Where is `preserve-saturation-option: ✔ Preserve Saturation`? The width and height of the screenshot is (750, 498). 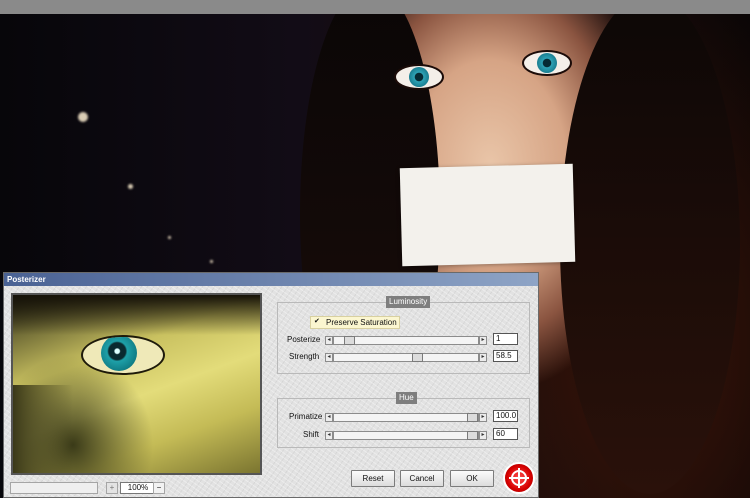
preserve-saturation-option: ✔ Preserve Saturation is located at coordinates (355, 322).